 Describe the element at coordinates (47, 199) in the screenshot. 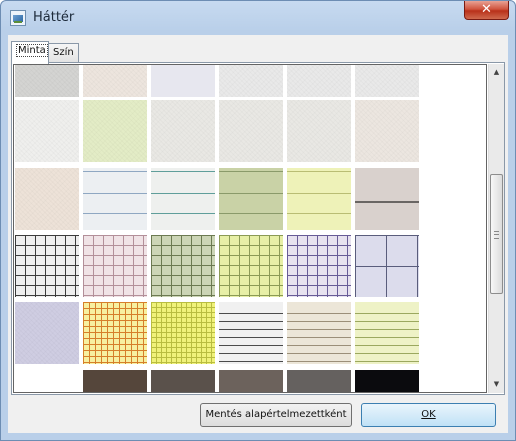

I see `pattern-swatch-paper-peach-texture` at that location.